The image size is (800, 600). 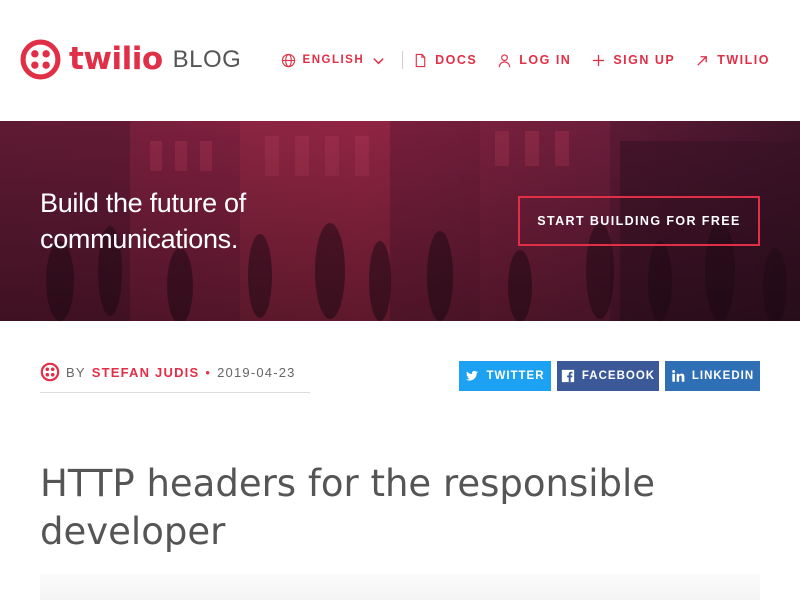 I want to click on language-label: ENGLISH, so click(x=333, y=60).